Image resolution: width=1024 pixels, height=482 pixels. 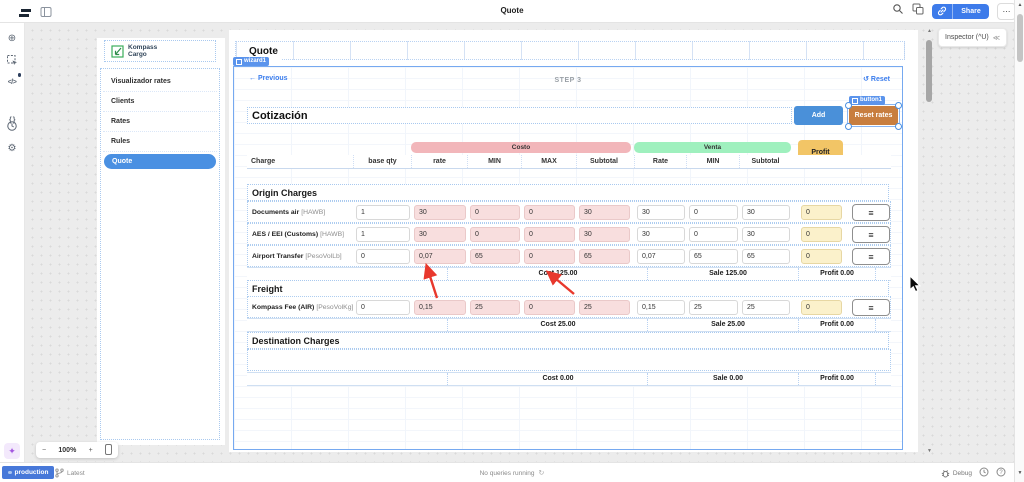 What do you see at coordinates (1001, 473) in the screenshot?
I see `help-icon: ?` at bounding box center [1001, 473].